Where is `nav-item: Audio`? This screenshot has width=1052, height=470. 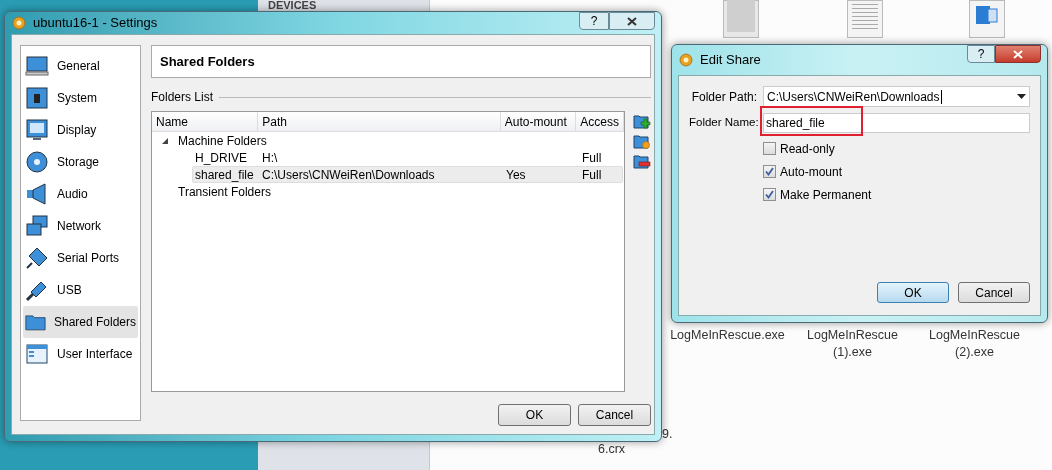
nav-item: Audio is located at coordinates (80, 194).